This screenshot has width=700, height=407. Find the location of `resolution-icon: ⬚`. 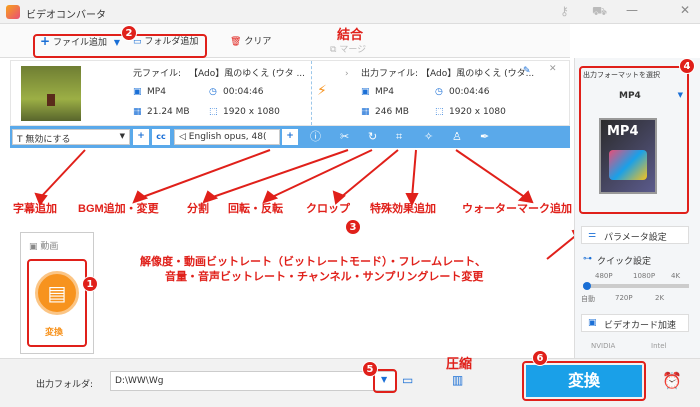

resolution-icon: ⬚ is located at coordinates (213, 112).